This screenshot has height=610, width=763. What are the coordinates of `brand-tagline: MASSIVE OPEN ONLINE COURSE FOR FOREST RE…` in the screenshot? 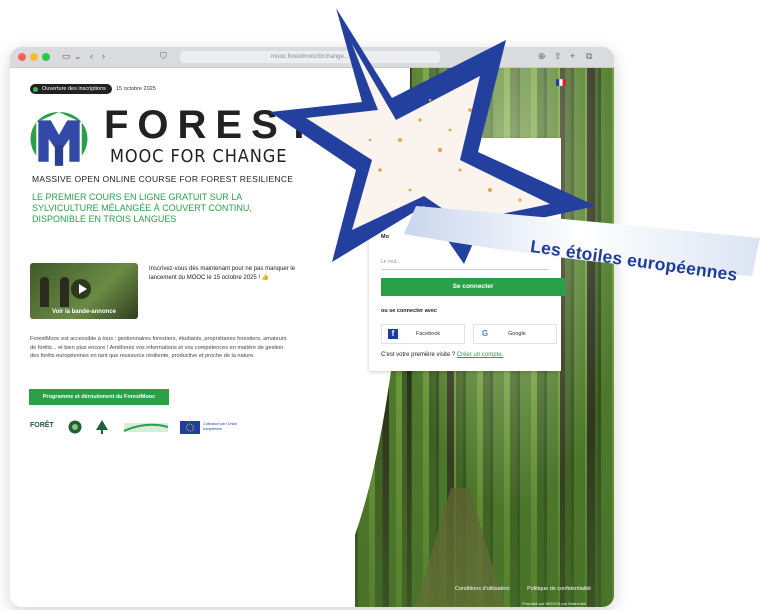 It's located at (163, 179).